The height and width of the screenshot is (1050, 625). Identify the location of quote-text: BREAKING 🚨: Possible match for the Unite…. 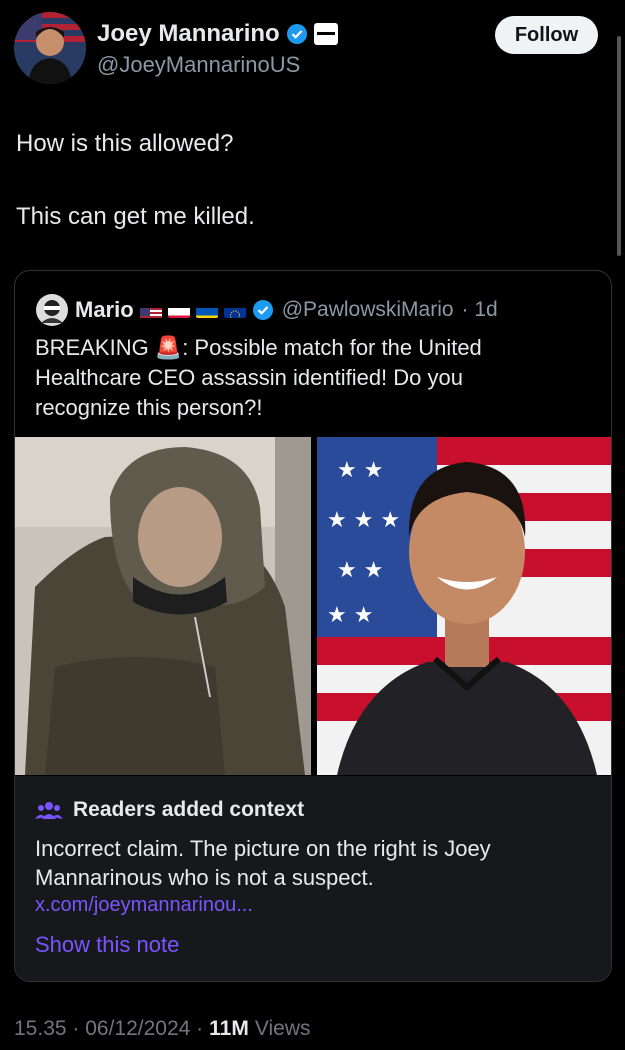
(315, 378).